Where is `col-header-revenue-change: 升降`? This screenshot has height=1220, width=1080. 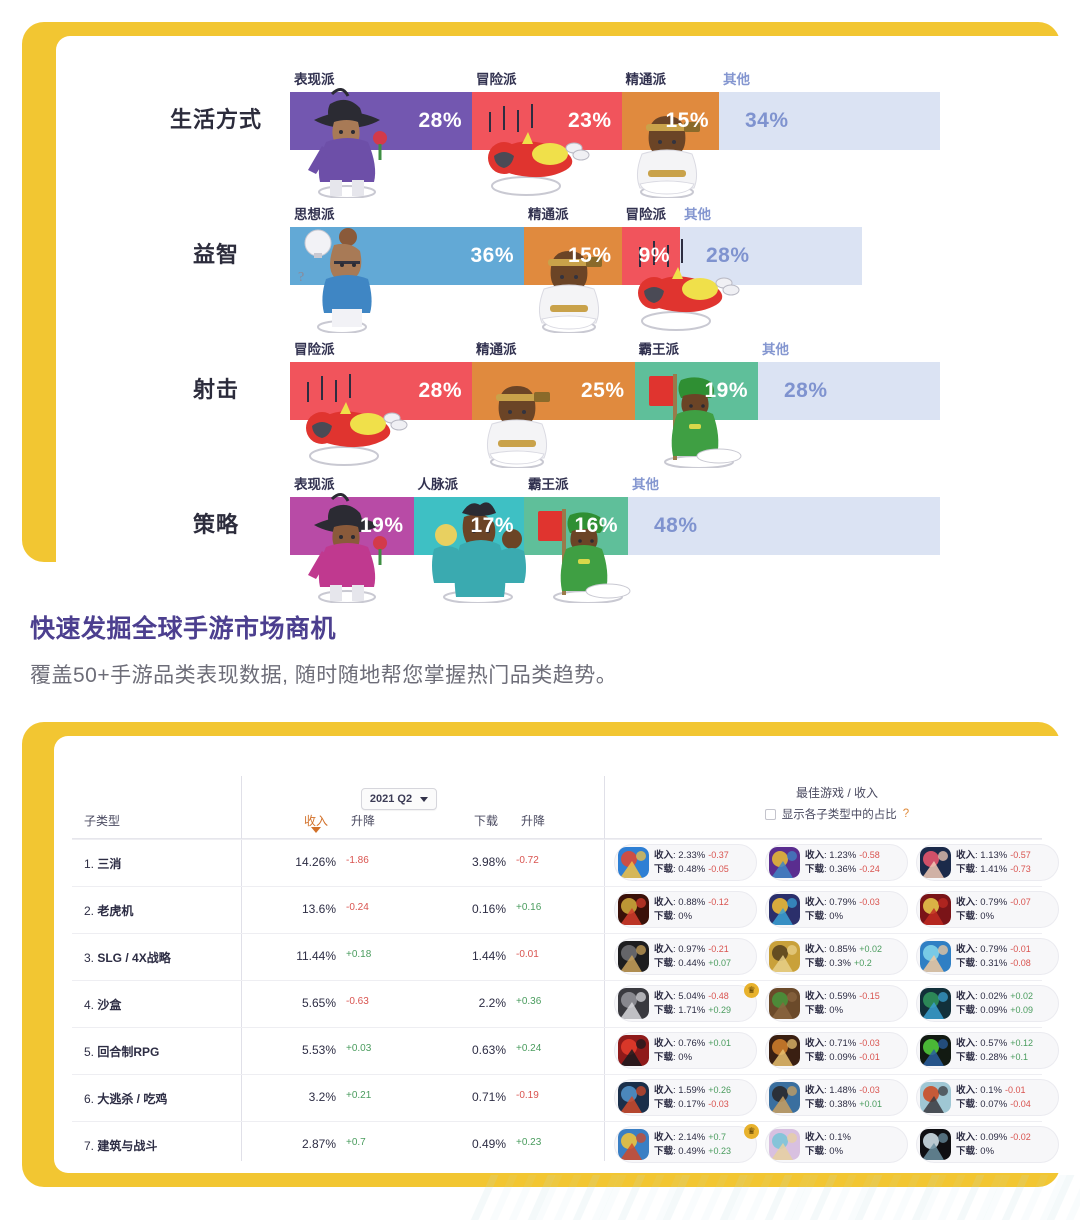 col-header-revenue-change: 升降 is located at coordinates (363, 820).